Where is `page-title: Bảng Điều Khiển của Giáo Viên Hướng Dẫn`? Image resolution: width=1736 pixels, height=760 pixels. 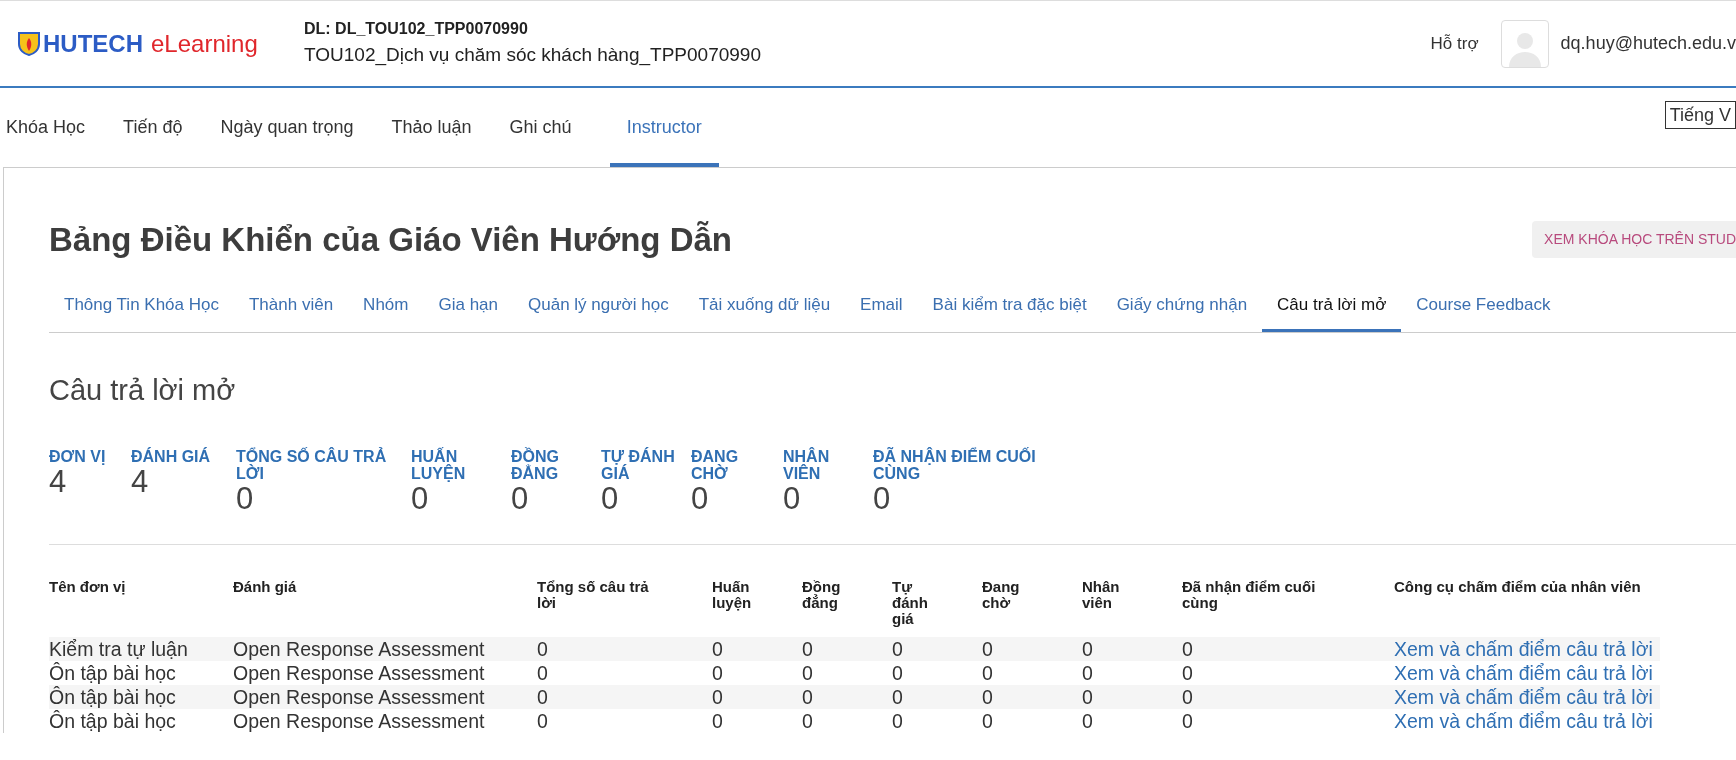
page-title: Bảng Điều Khiển của Giáo Viên Hướng Dẫn is located at coordinates (390, 240).